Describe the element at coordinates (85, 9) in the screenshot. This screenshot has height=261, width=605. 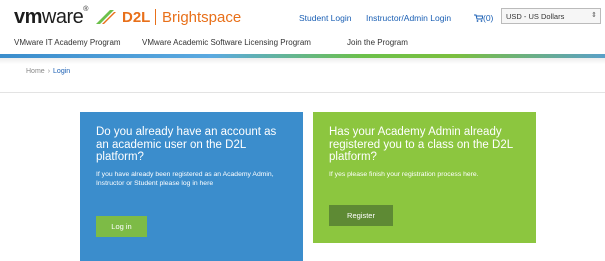
I see `vmware-logo-registered: ®` at that location.